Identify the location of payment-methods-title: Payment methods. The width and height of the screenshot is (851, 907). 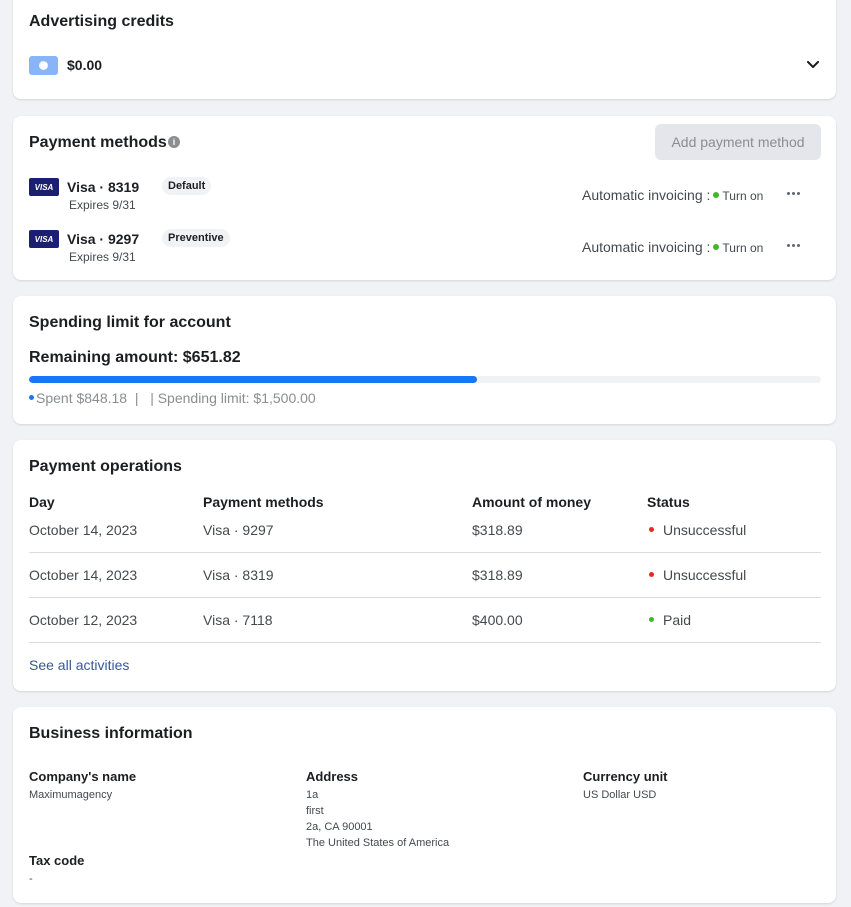
(98, 142).